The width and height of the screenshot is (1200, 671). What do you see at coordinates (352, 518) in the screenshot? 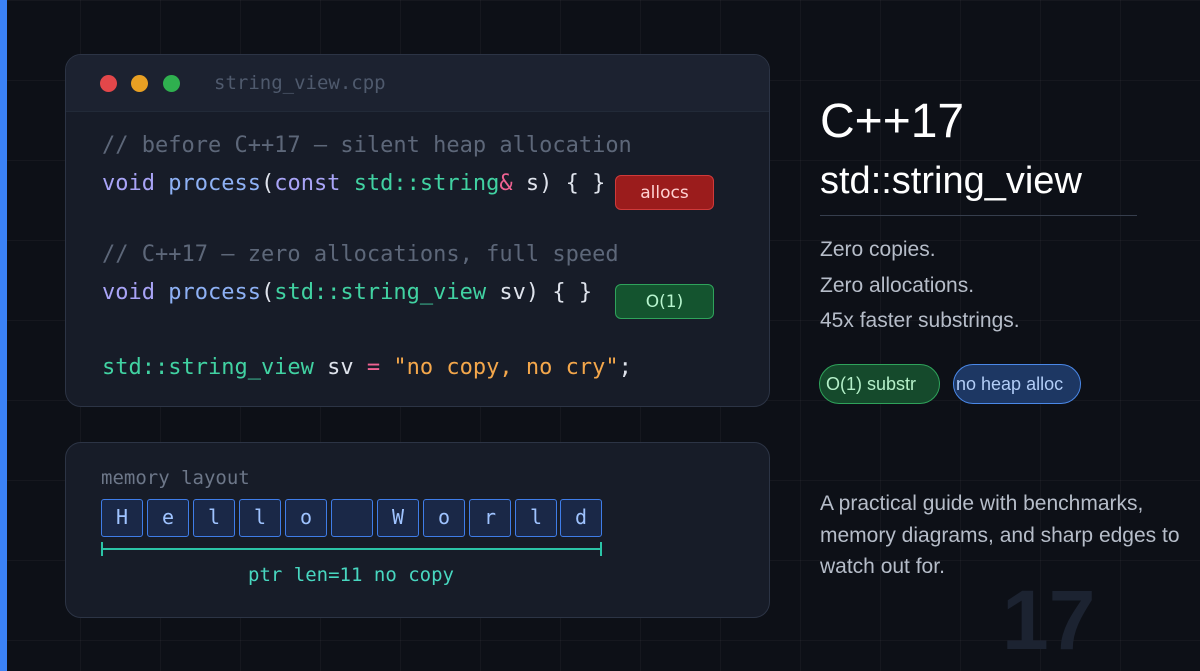
I see `memory-cell-space` at bounding box center [352, 518].